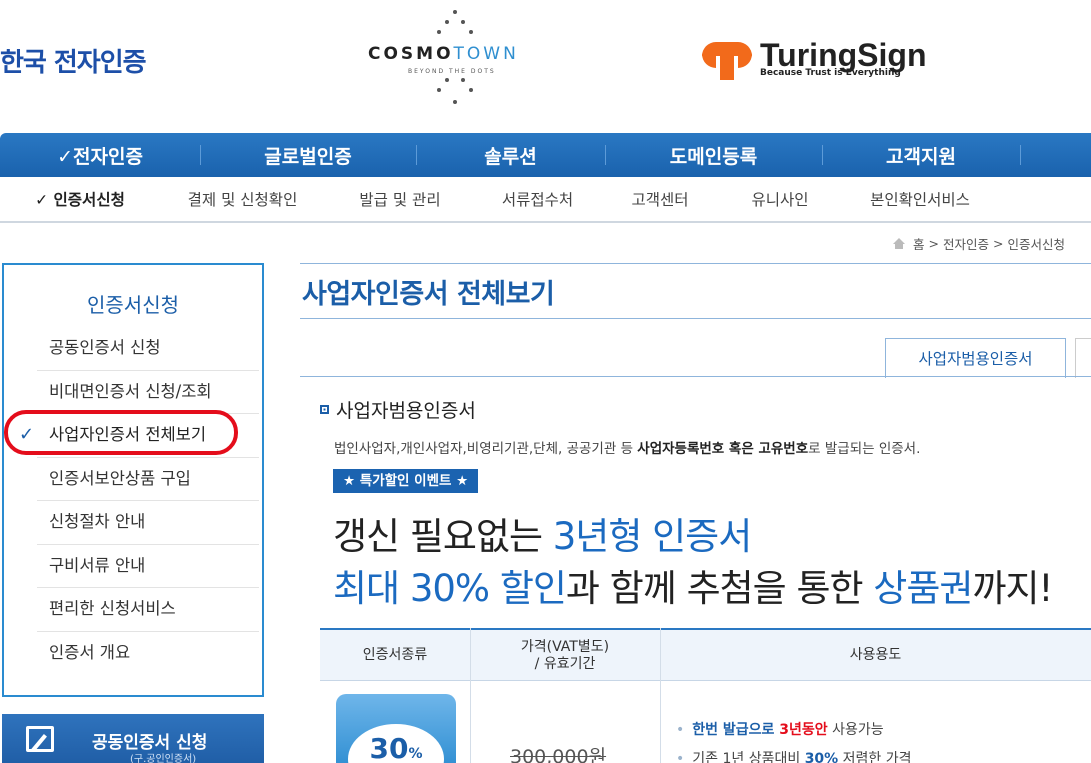 The height and width of the screenshot is (763, 1091). What do you see at coordinates (406, 411) in the screenshot?
I see `section-title-text: 사업자범용인증서` at bounding box center [406, 411].